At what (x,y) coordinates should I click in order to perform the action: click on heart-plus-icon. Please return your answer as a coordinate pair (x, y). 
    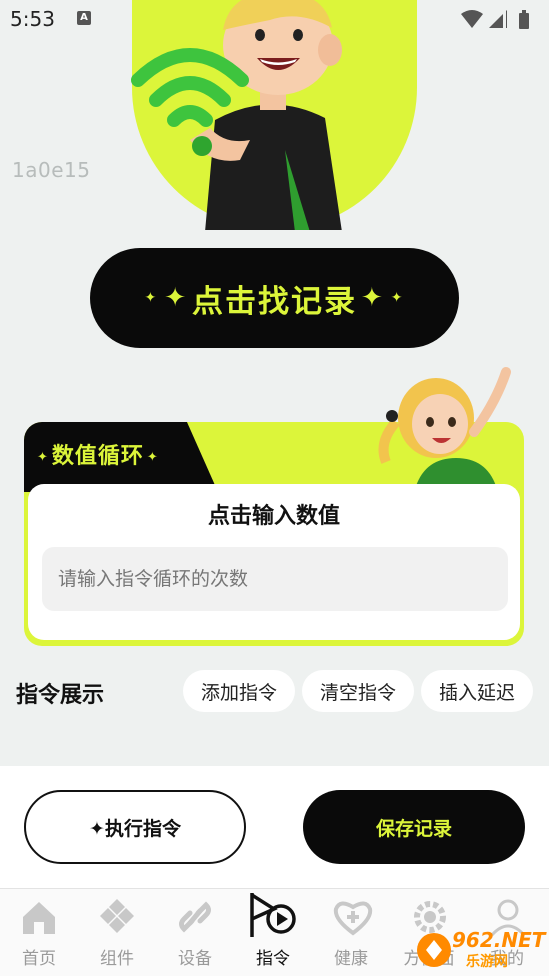
    Looking at the image, I should click on (353, 918).